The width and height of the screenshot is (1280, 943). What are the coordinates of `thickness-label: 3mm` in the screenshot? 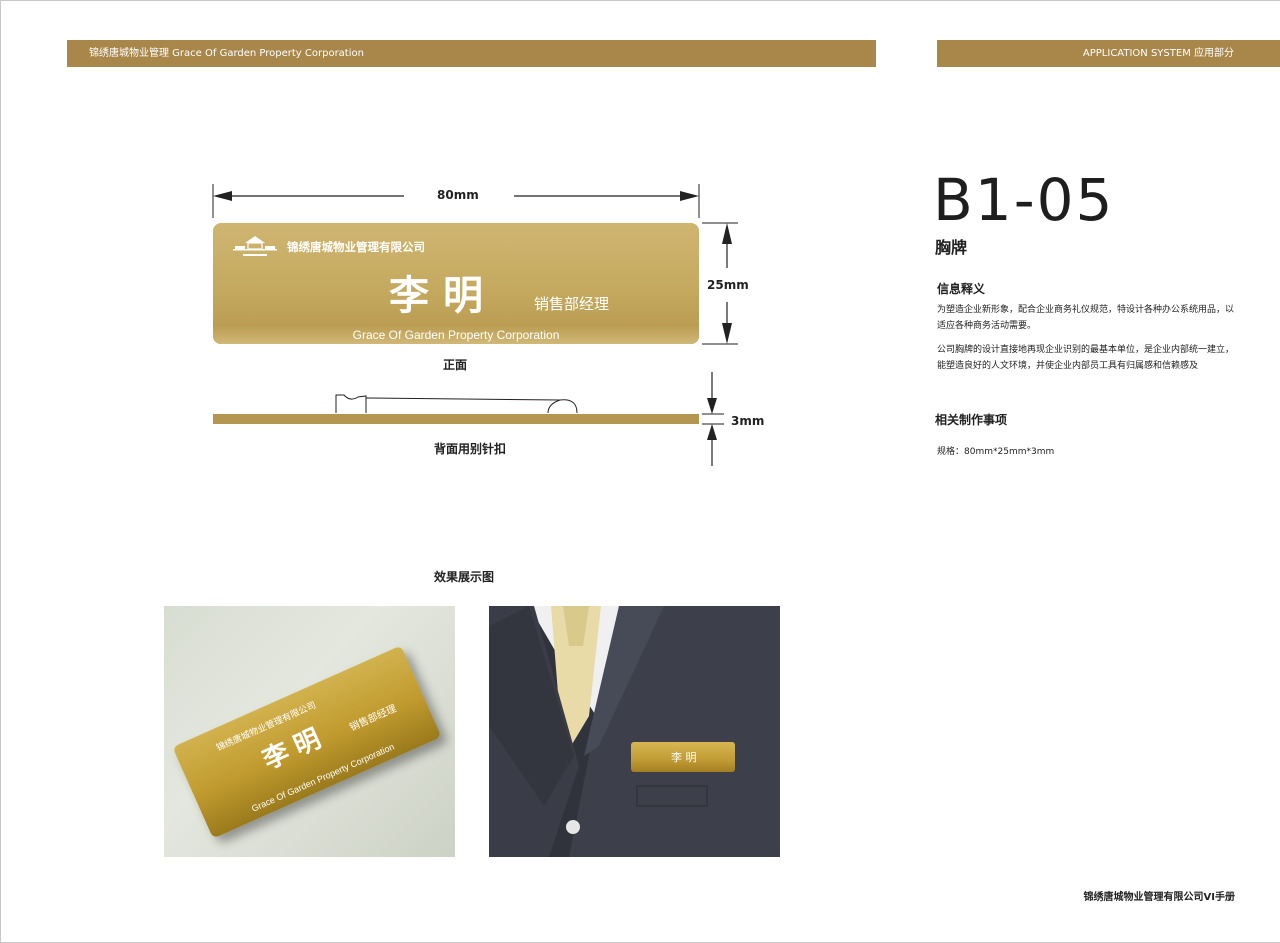 It's located at (748, 421).